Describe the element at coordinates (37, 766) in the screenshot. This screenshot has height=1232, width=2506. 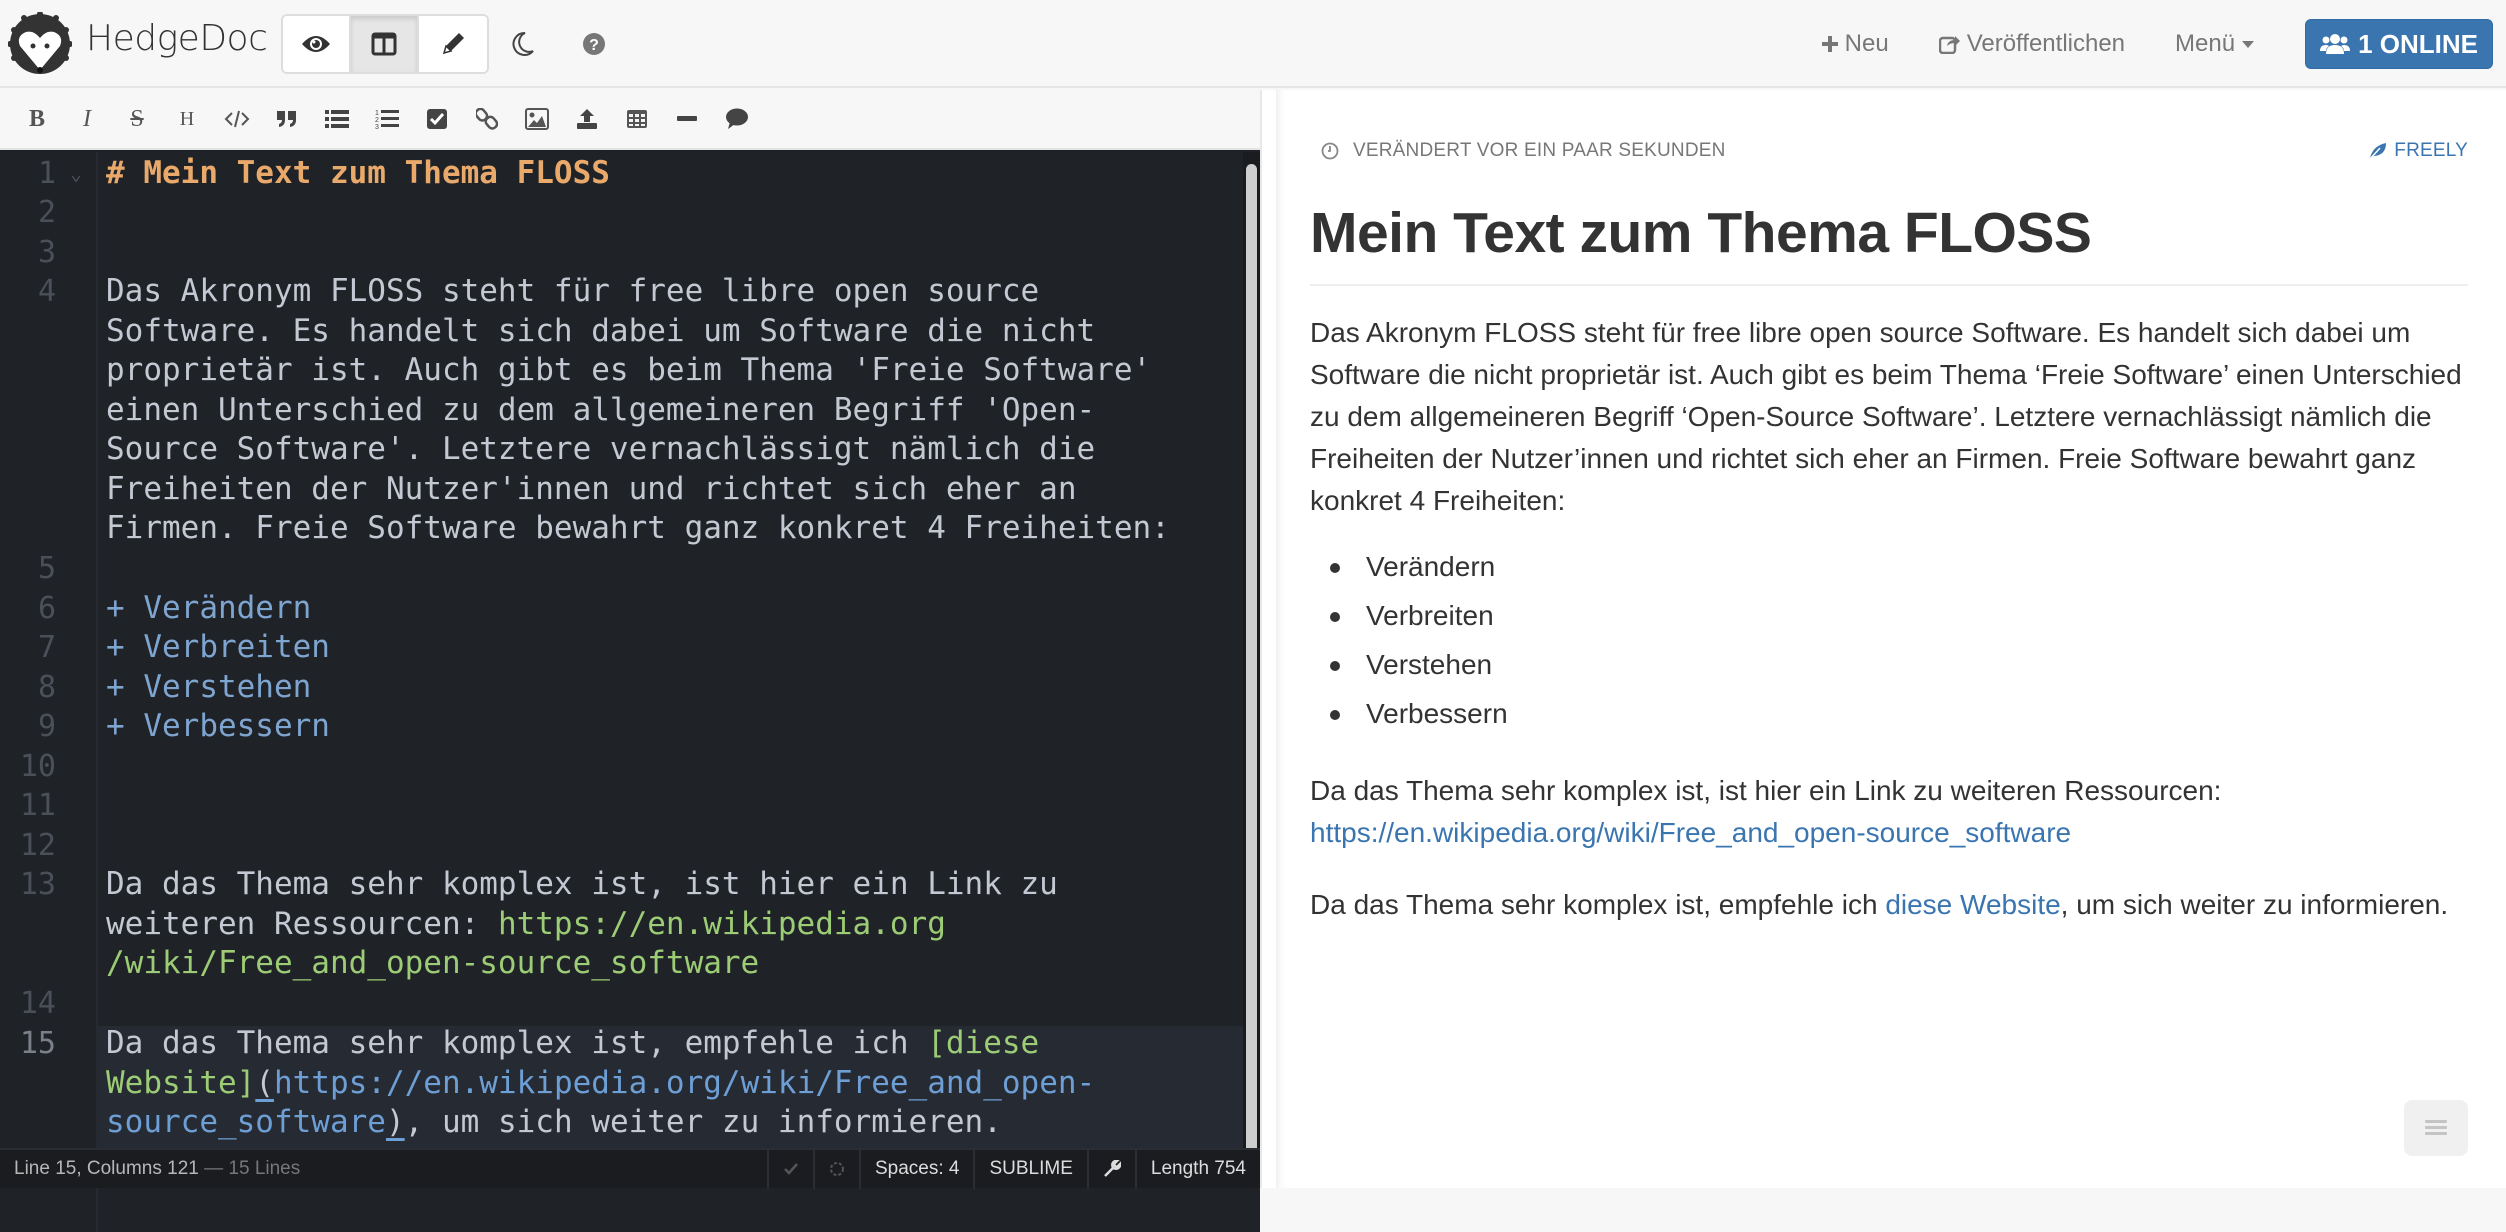
I see `line-number: 10` at that location.